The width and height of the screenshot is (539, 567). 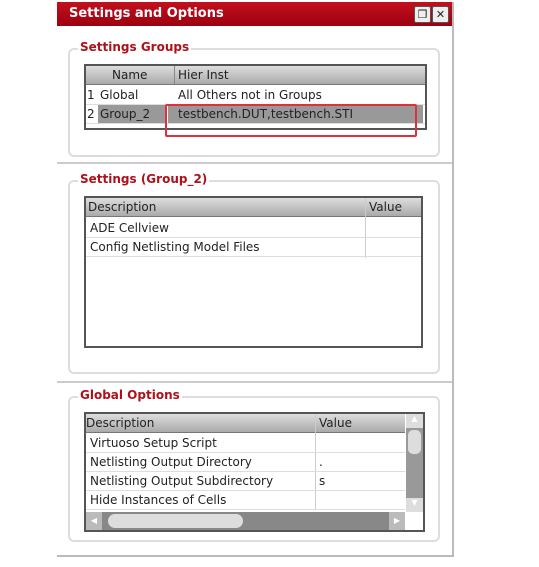 I want to click on highlight-box, so click(x=291, y=120).